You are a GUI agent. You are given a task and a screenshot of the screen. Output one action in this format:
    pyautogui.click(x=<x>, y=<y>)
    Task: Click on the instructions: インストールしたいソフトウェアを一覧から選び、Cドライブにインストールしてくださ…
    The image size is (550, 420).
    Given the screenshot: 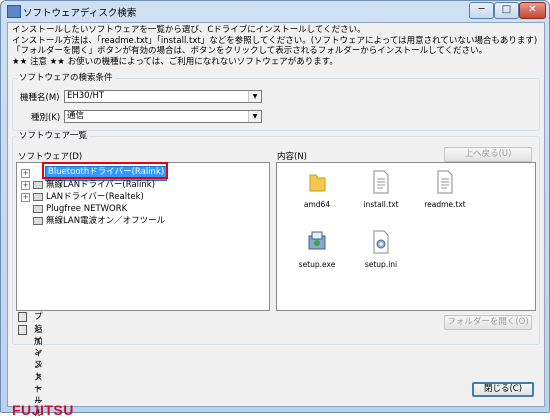 What is the action you would take?
    pyautogui.click(x=276, y=46)
    